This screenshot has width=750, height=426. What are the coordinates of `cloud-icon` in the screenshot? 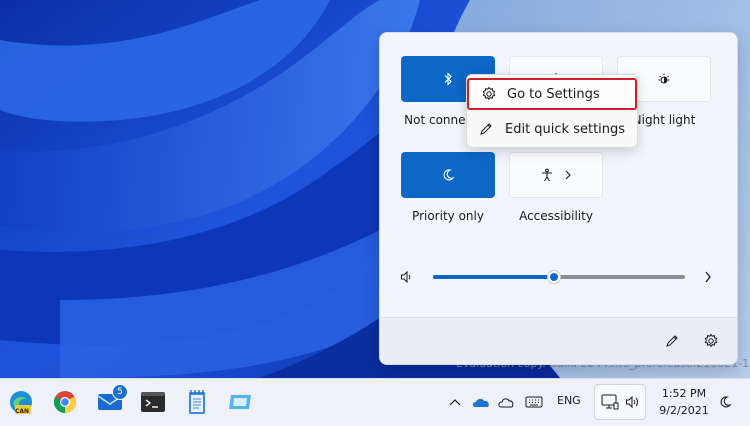 It's located at (506, 402).